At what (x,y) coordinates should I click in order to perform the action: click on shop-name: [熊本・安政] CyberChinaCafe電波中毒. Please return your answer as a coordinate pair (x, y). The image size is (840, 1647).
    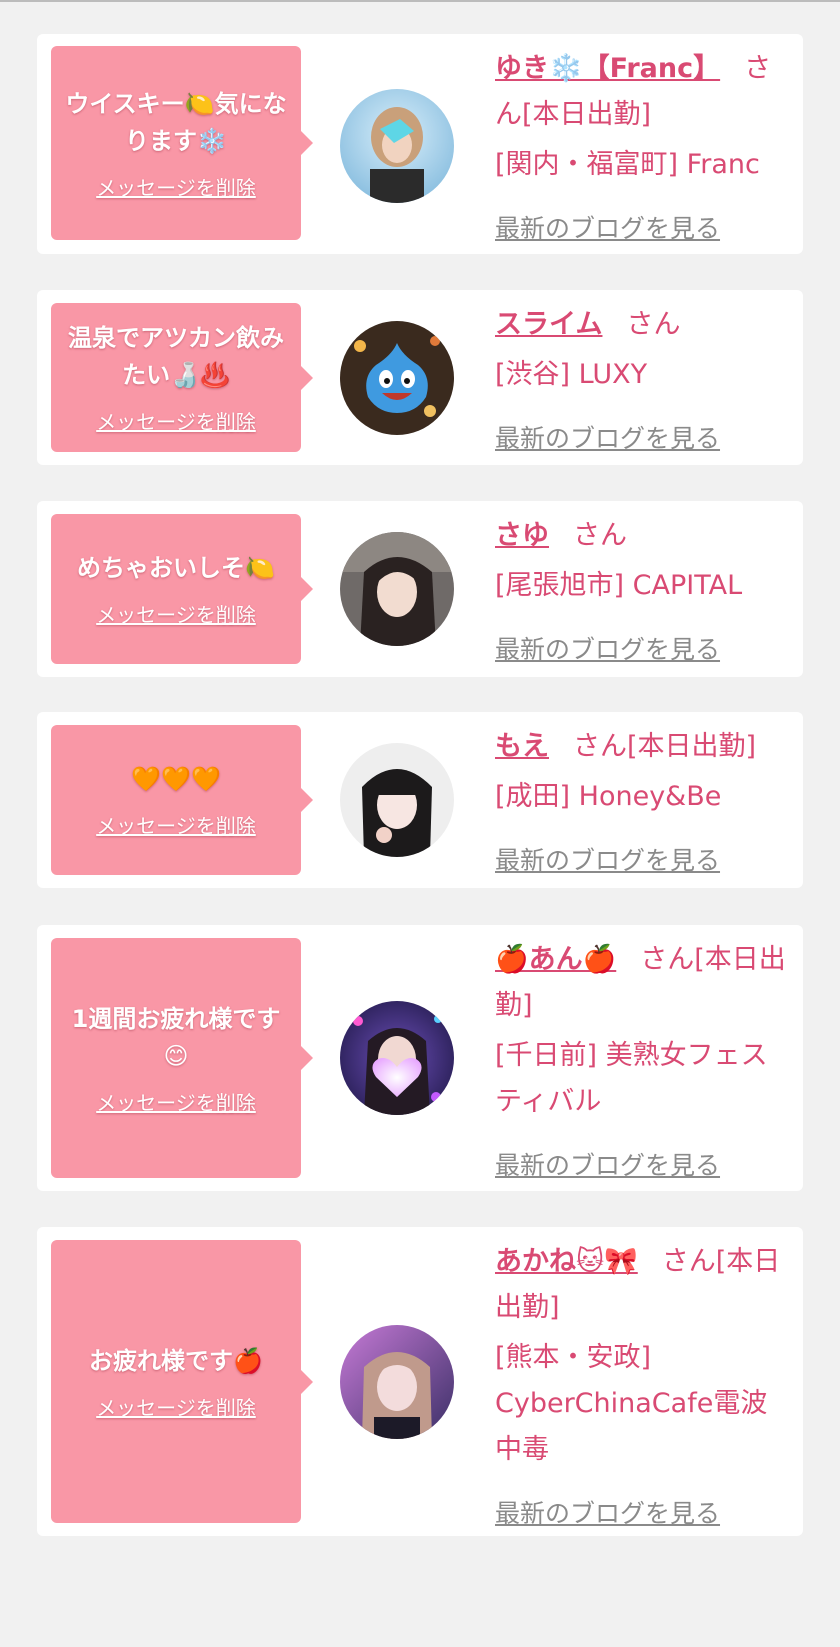
    Looking at the image, I should click on (631, 1403).